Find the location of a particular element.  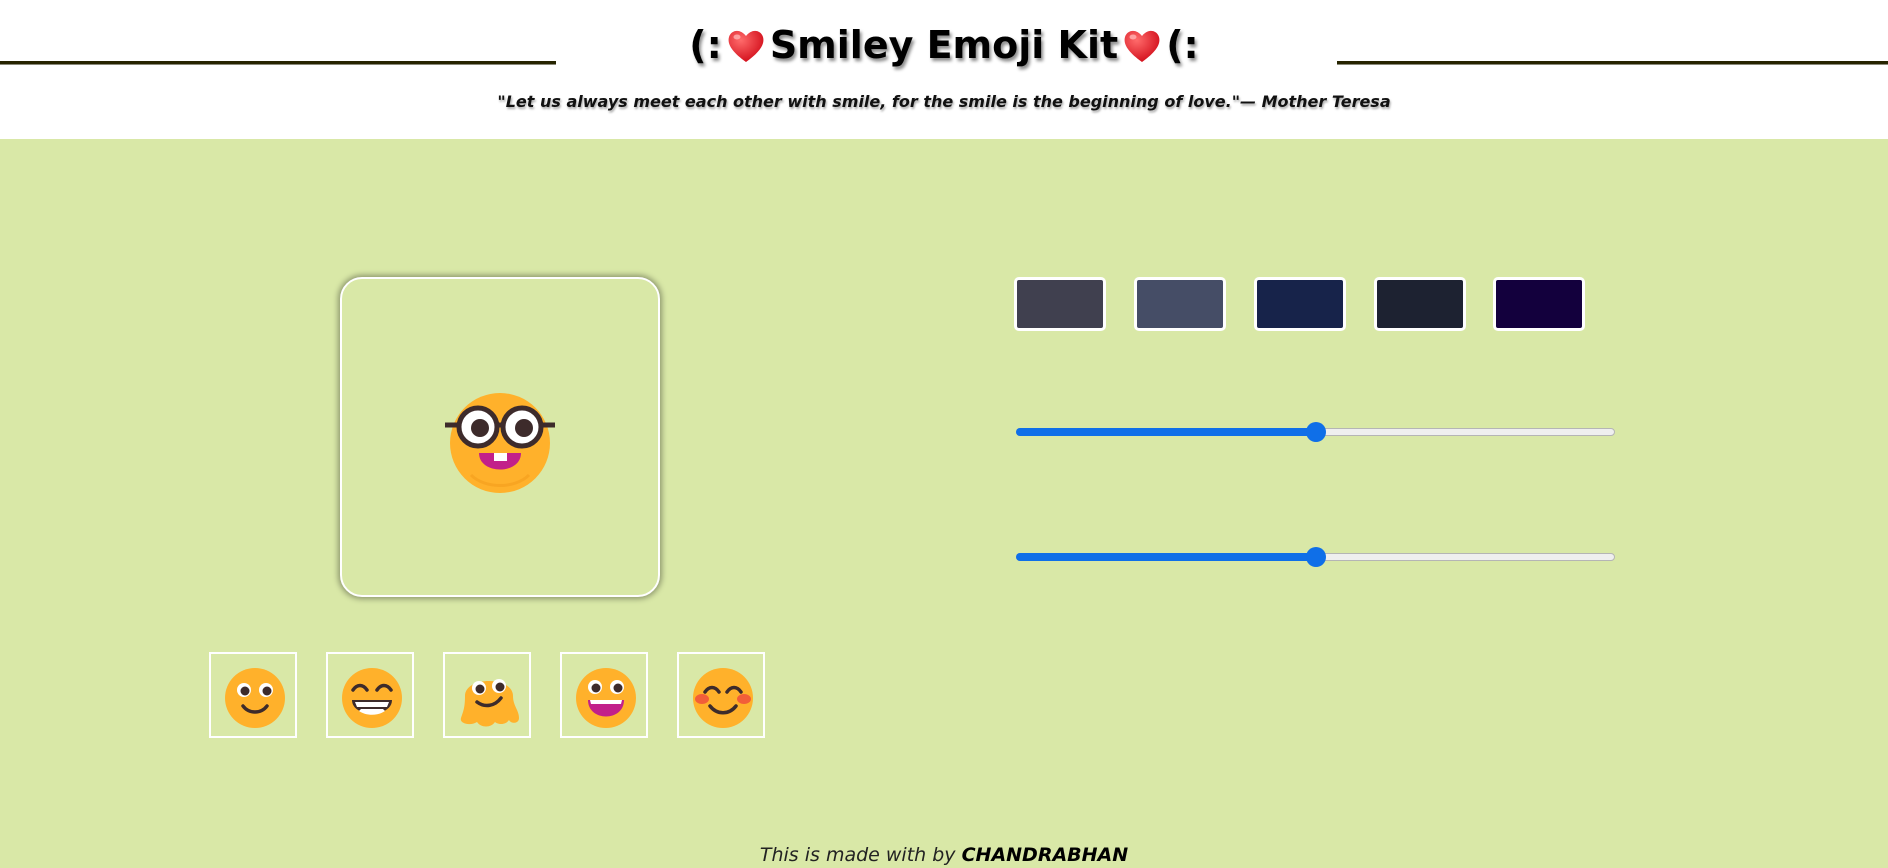

emoji-preview-box is located at coordinates (500, 437).